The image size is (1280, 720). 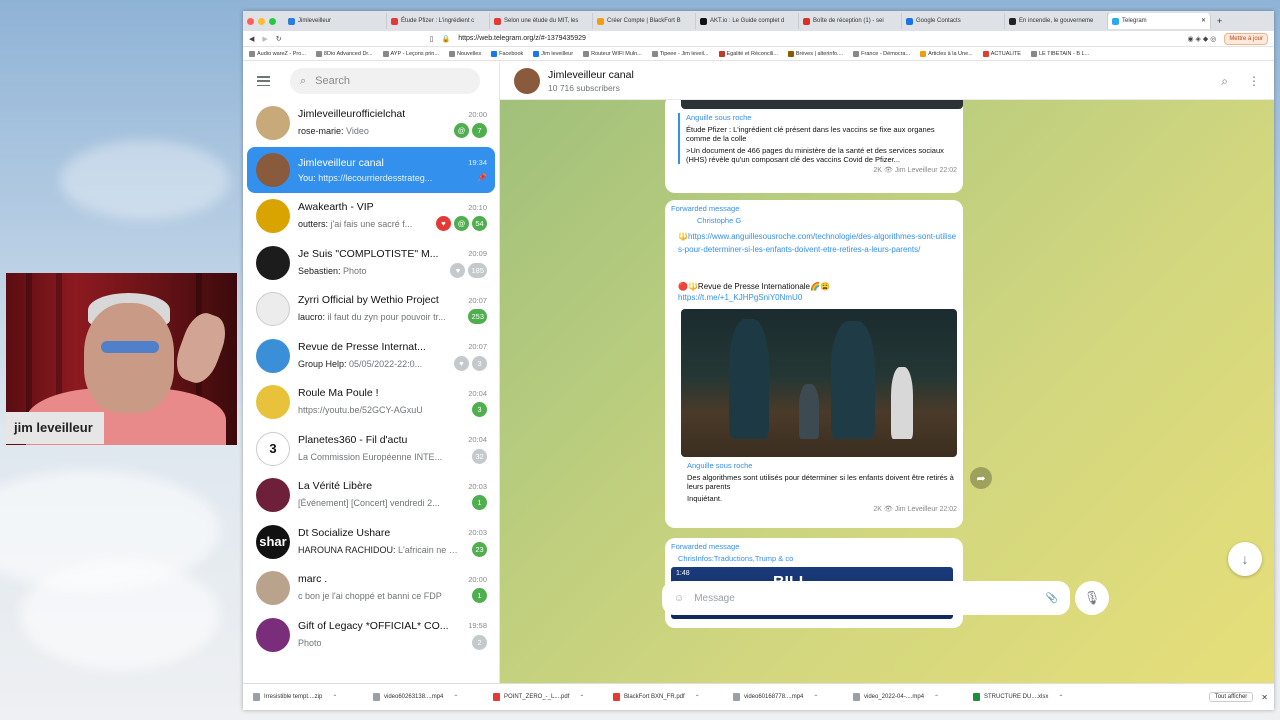 What do you see at coordinates (464, 53) in the screenshot?
I see `bookmark-item: Nouvelles` at bounding box center [464, 53].